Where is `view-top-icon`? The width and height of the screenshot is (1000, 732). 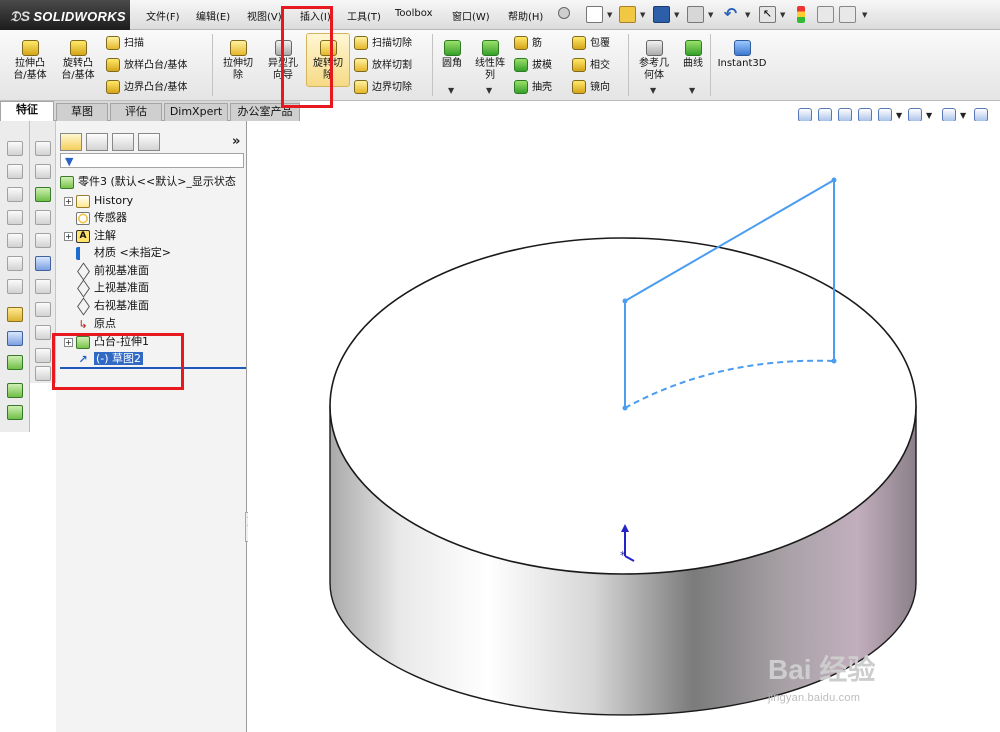
view-top-icon is located at coordinates (15, 240).